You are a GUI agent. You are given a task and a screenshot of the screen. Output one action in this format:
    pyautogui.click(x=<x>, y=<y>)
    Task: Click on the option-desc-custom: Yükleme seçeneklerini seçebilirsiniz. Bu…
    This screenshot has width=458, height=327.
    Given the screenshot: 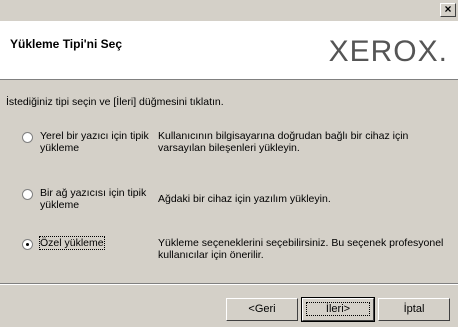 What is the action you would take?
    pyautogui.click(x=301, y=249)
    